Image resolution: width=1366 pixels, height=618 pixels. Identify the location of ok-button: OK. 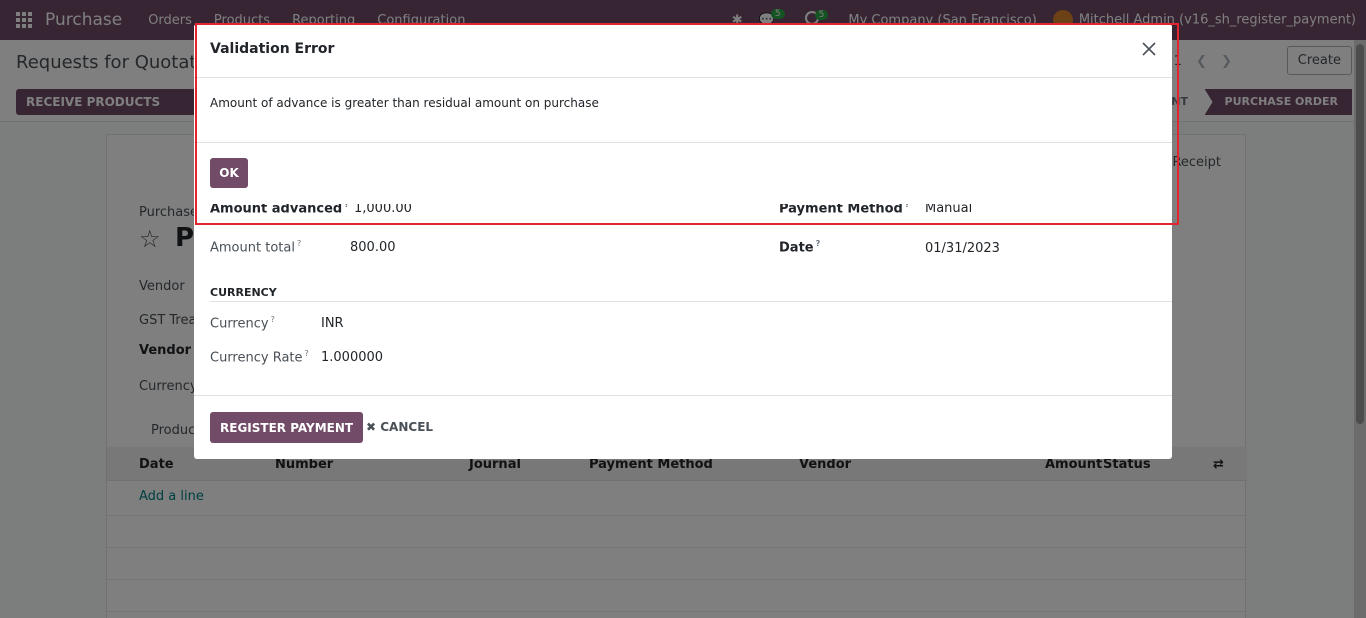
(229, 173).